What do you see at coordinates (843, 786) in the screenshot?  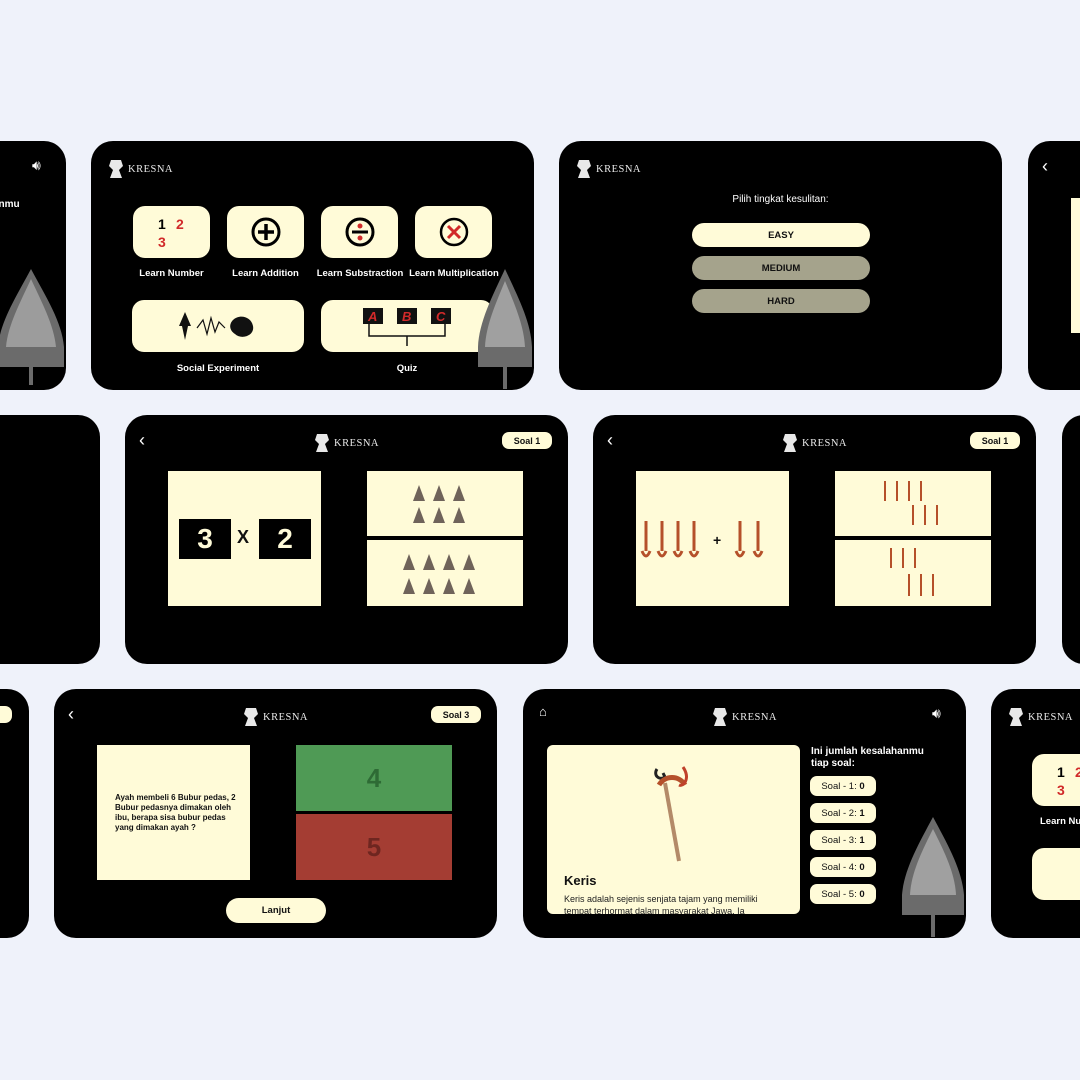 I see `mistake-item-1: Soal - 1: 0` at bounding box center [843, 786].